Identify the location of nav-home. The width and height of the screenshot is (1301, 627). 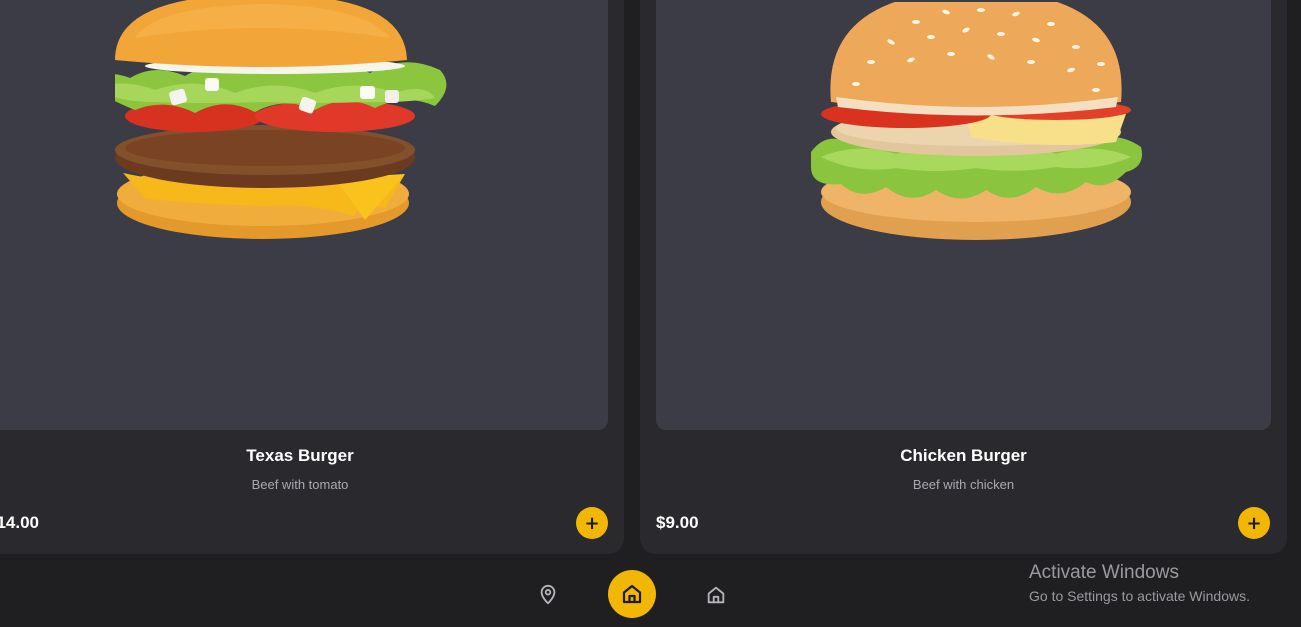
(716, 595).